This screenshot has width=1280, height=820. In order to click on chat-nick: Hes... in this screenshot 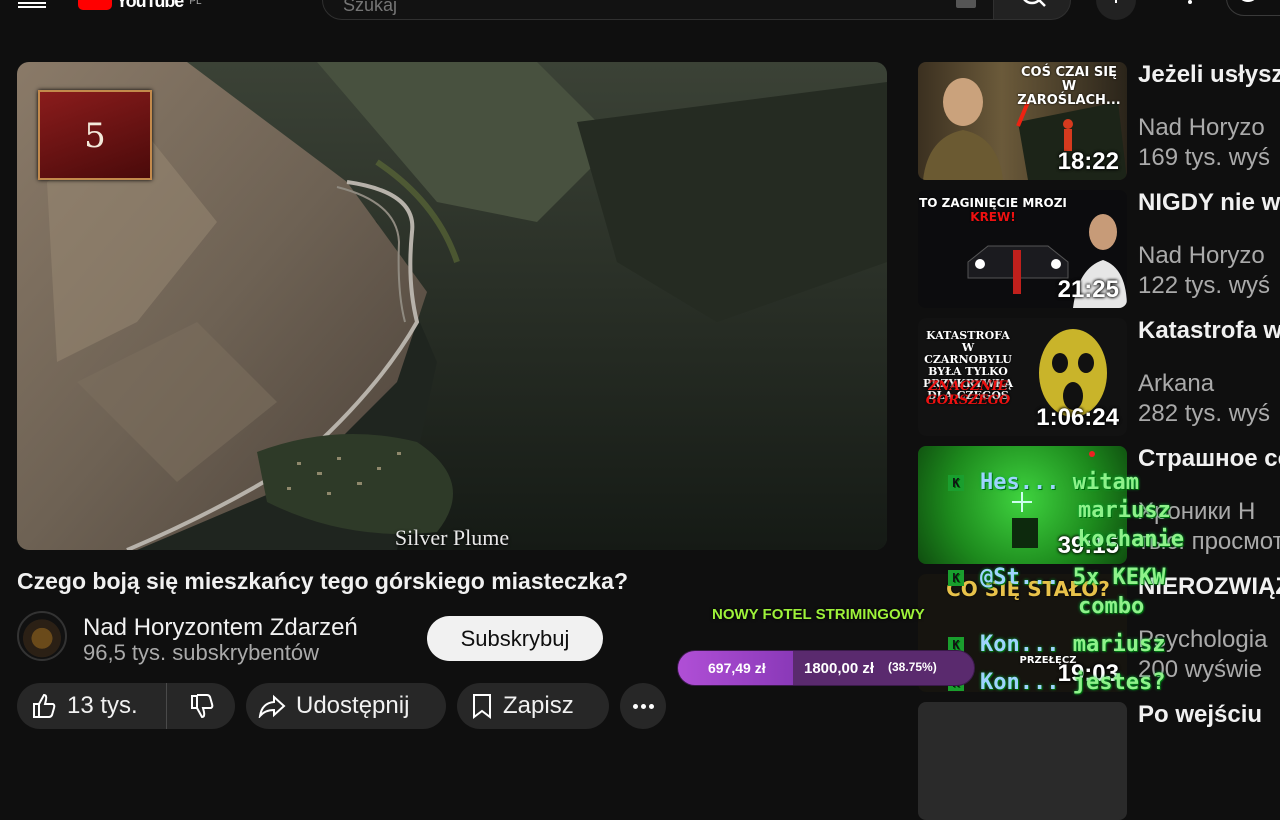, I will do `click(1020, 482)`.